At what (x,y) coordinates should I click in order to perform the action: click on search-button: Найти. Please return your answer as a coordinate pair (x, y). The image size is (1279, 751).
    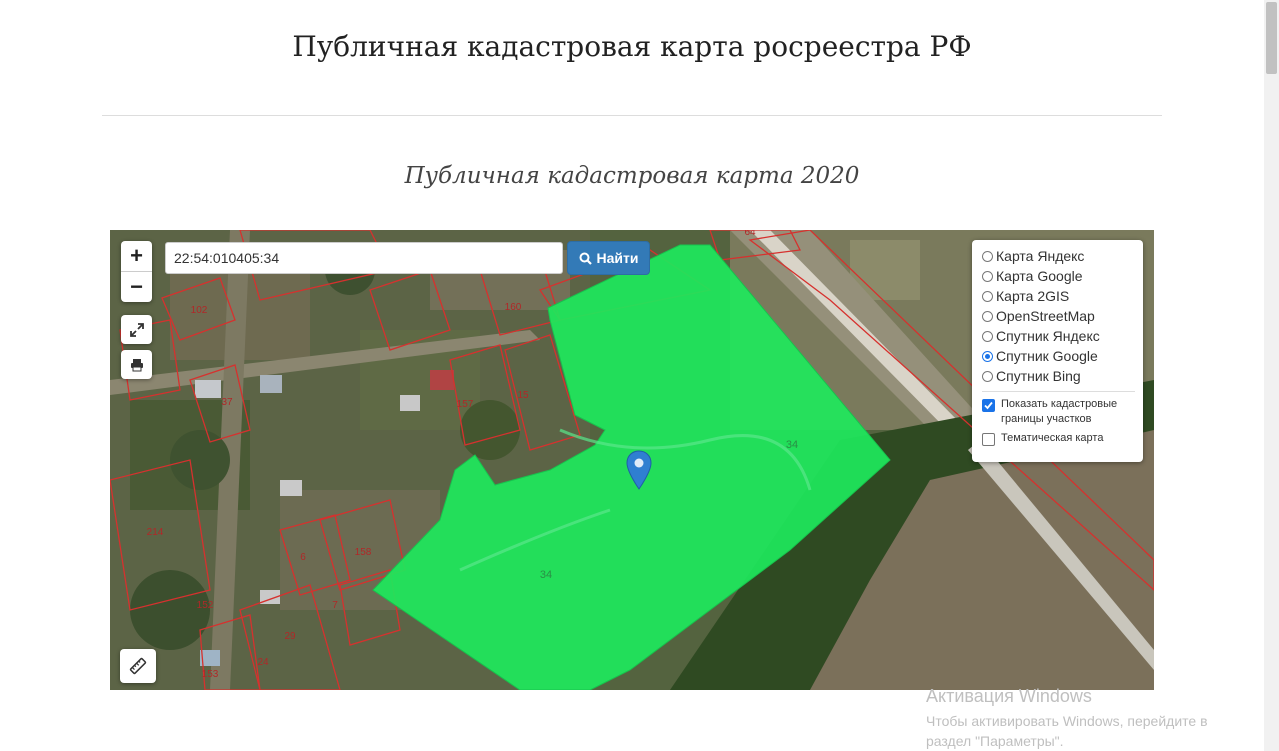
    Looking at the image, I should click on (608, 258).